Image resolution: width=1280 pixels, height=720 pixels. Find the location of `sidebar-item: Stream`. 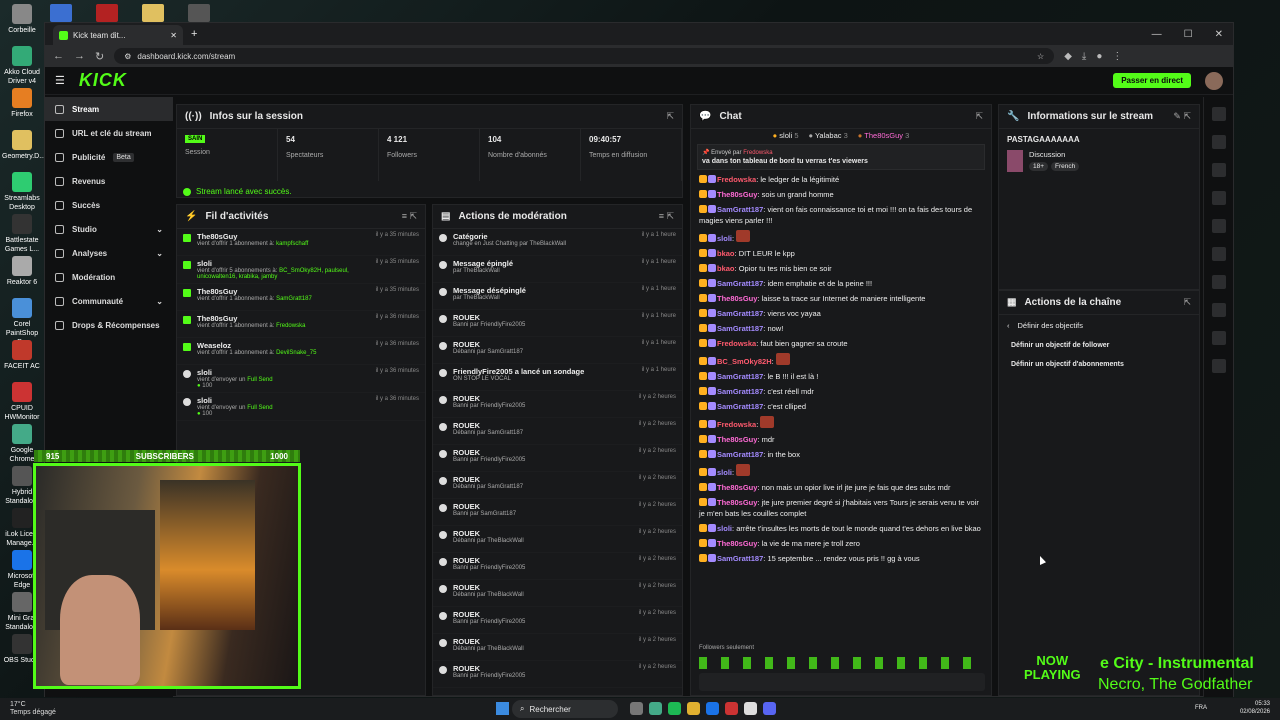

sidebar-item: Stream is located at coordinates (109, 109).